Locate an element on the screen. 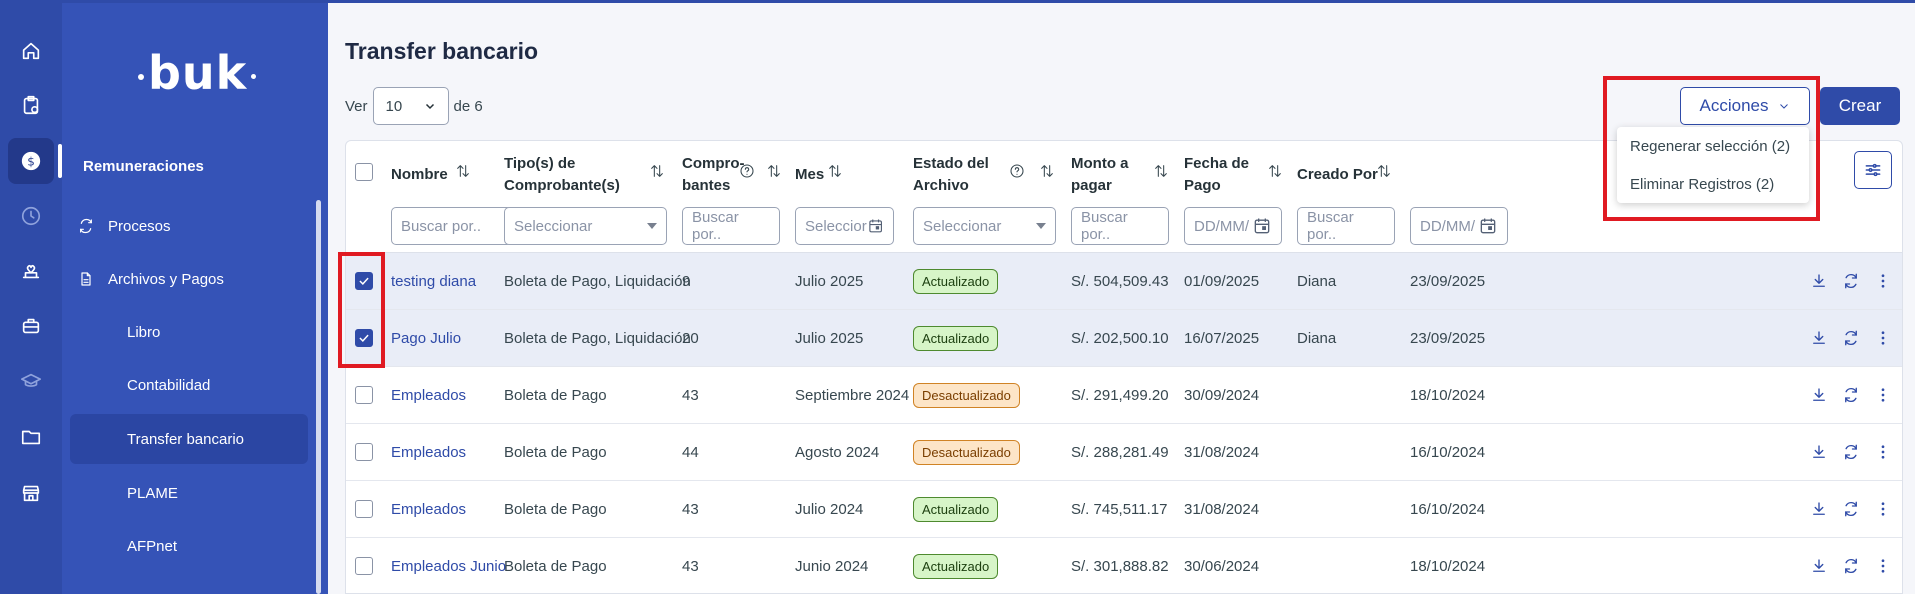 The height and width of the screenshot is (594, 1915). comprobantes-filter-input: Buscar por.. is located at coordinates (731, 226).